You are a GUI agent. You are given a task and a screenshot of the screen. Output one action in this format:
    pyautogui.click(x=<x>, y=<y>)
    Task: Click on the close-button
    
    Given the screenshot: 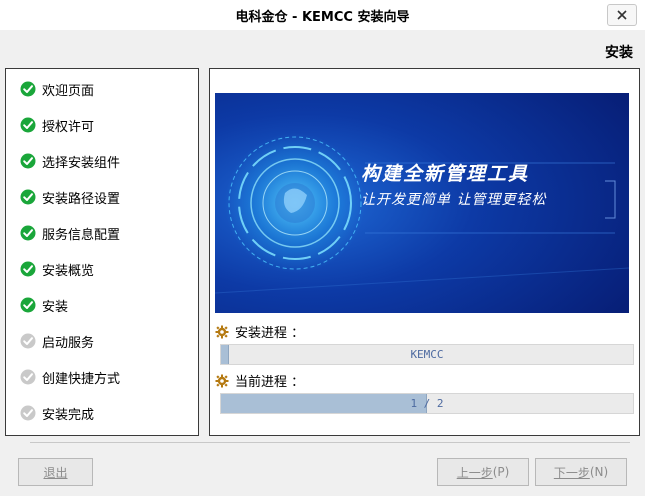 What is the action you would take?
    pyautogui.click(x=622, y=15)
    